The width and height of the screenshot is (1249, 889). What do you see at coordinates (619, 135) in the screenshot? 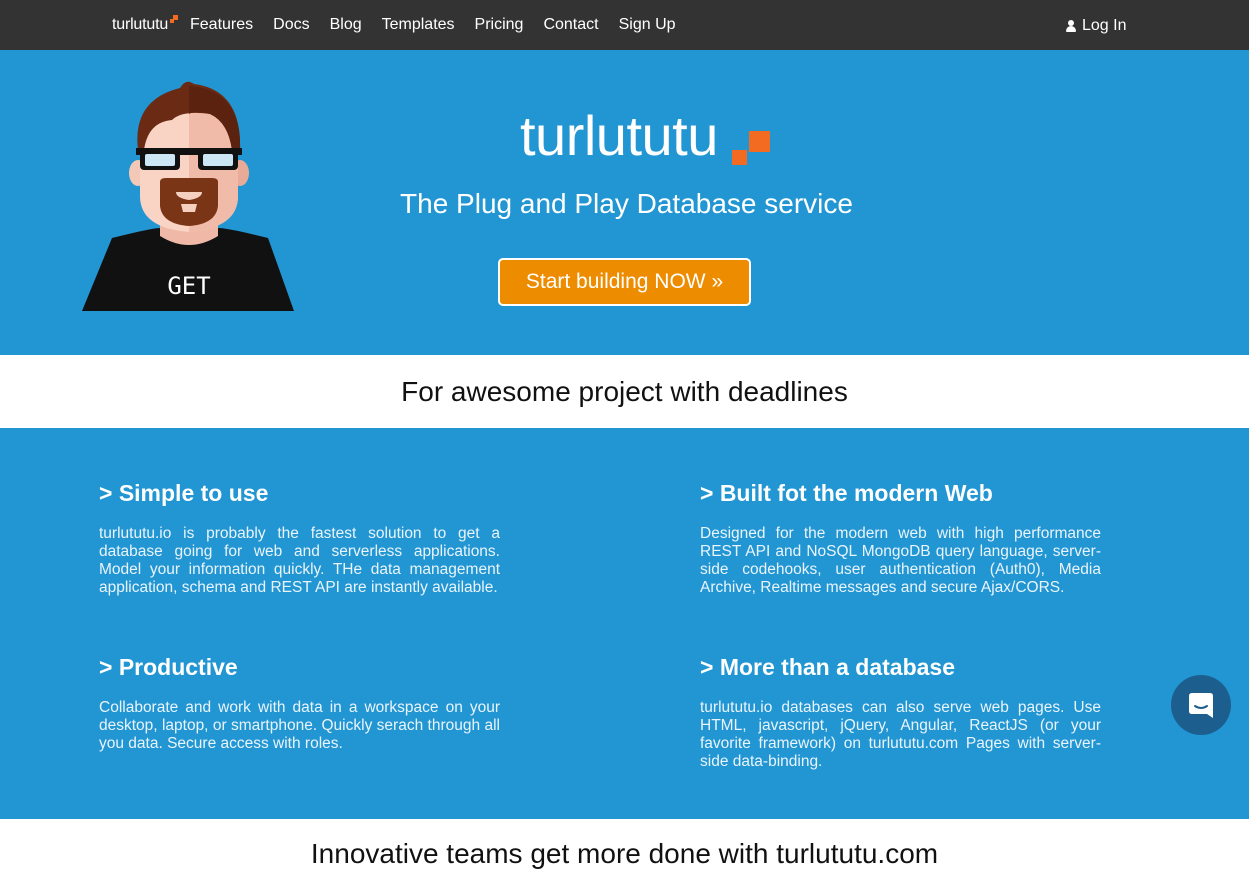
I see `hero-logo-text: turlututu` at bounding box center [619, 135].